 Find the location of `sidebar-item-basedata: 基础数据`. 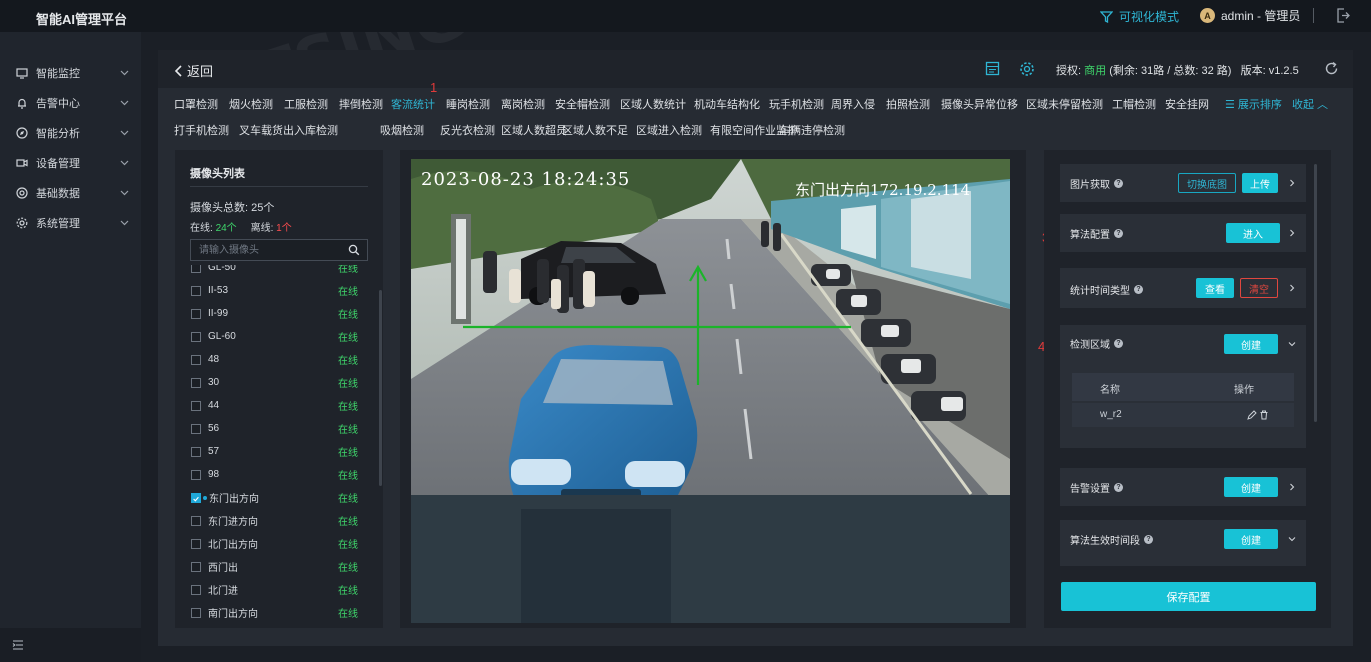

sidebar-item-basedata: 基础数据 is located at coordinates (70, 193).